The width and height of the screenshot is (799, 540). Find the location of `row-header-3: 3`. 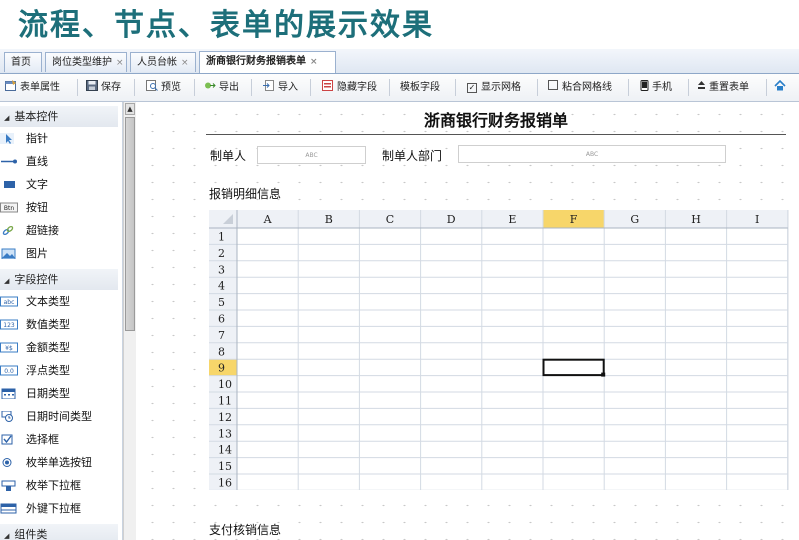

row-header-3: 3 is located at coordinates (221, 269).